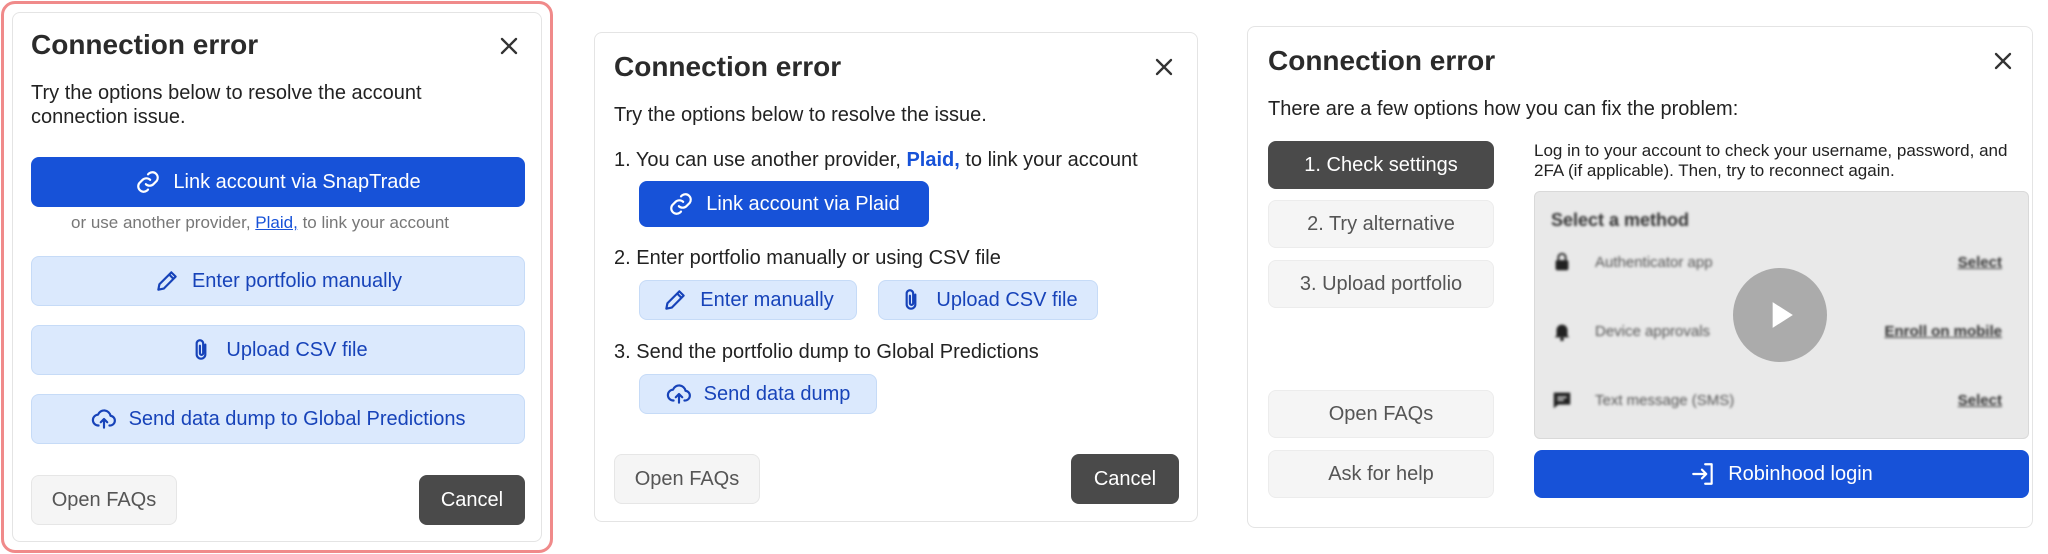  I want to click on step-tab-try-alternative: 2. Try alternative, so click(1381, 224).